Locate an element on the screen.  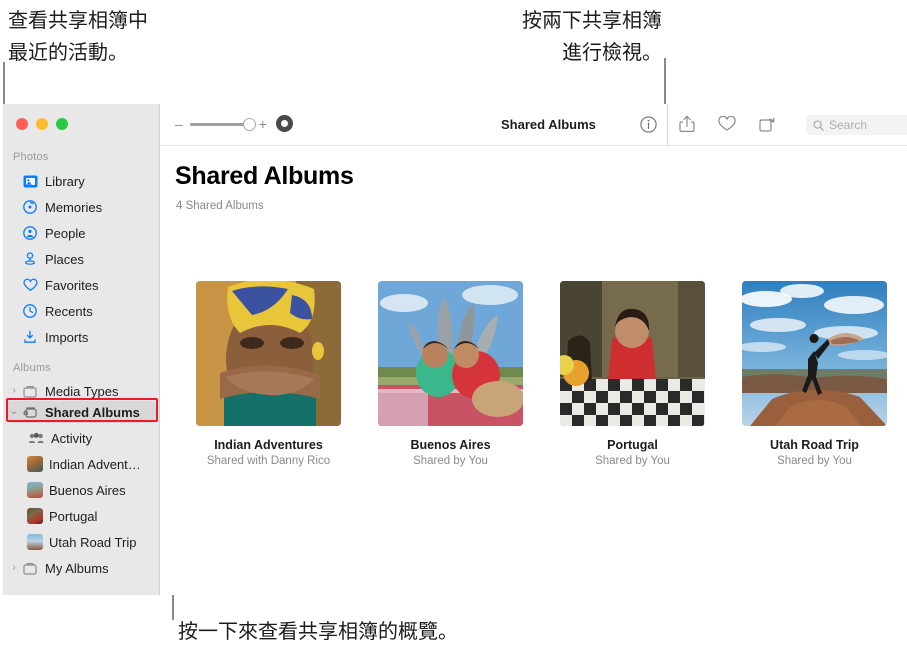
sidebar-item-label: Media Types is located at coordinates (82, 391).